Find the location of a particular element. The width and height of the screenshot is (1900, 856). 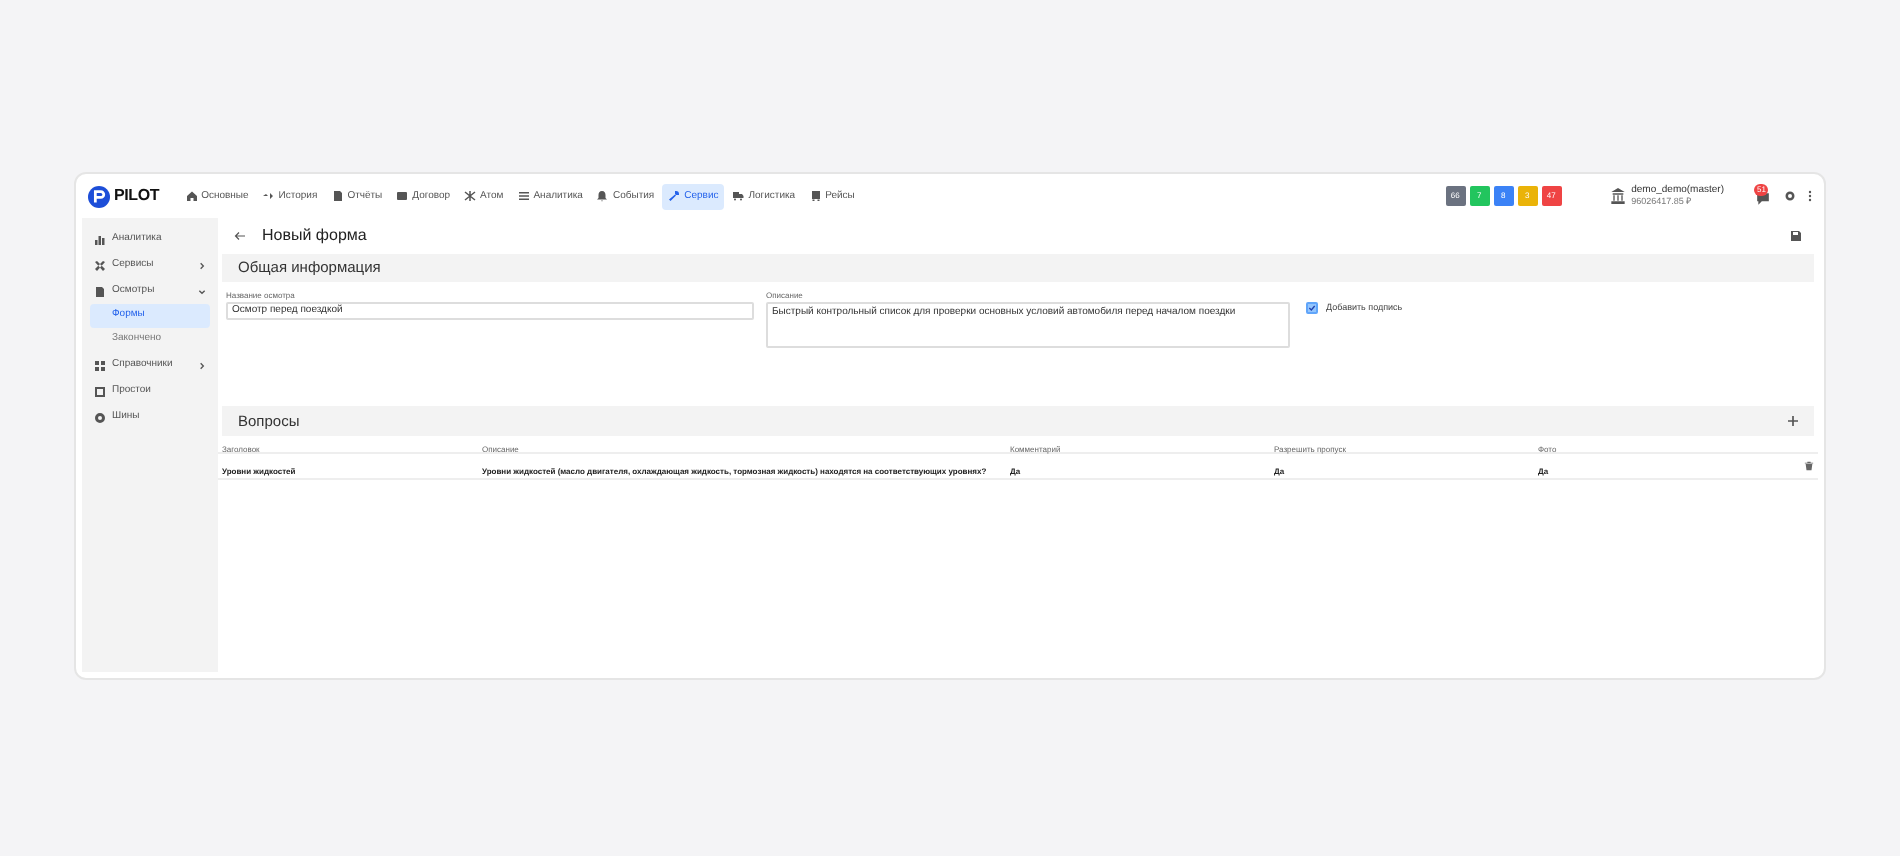

tire-icon is located at coordinates (100, 417).